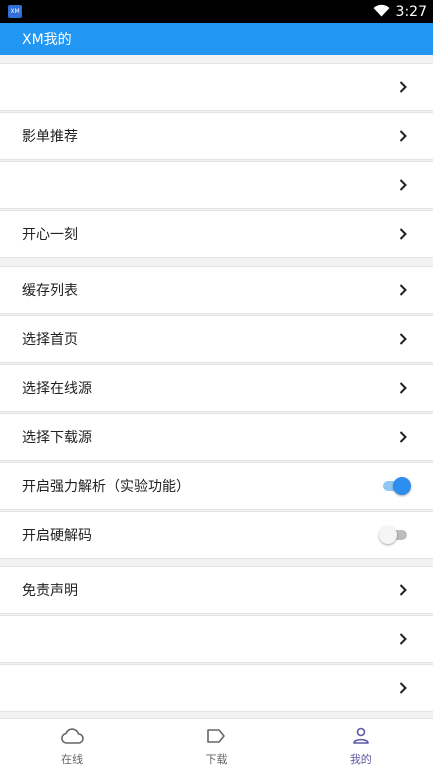  I want to click on nav-tab-download: 下载, so click(216, 745).